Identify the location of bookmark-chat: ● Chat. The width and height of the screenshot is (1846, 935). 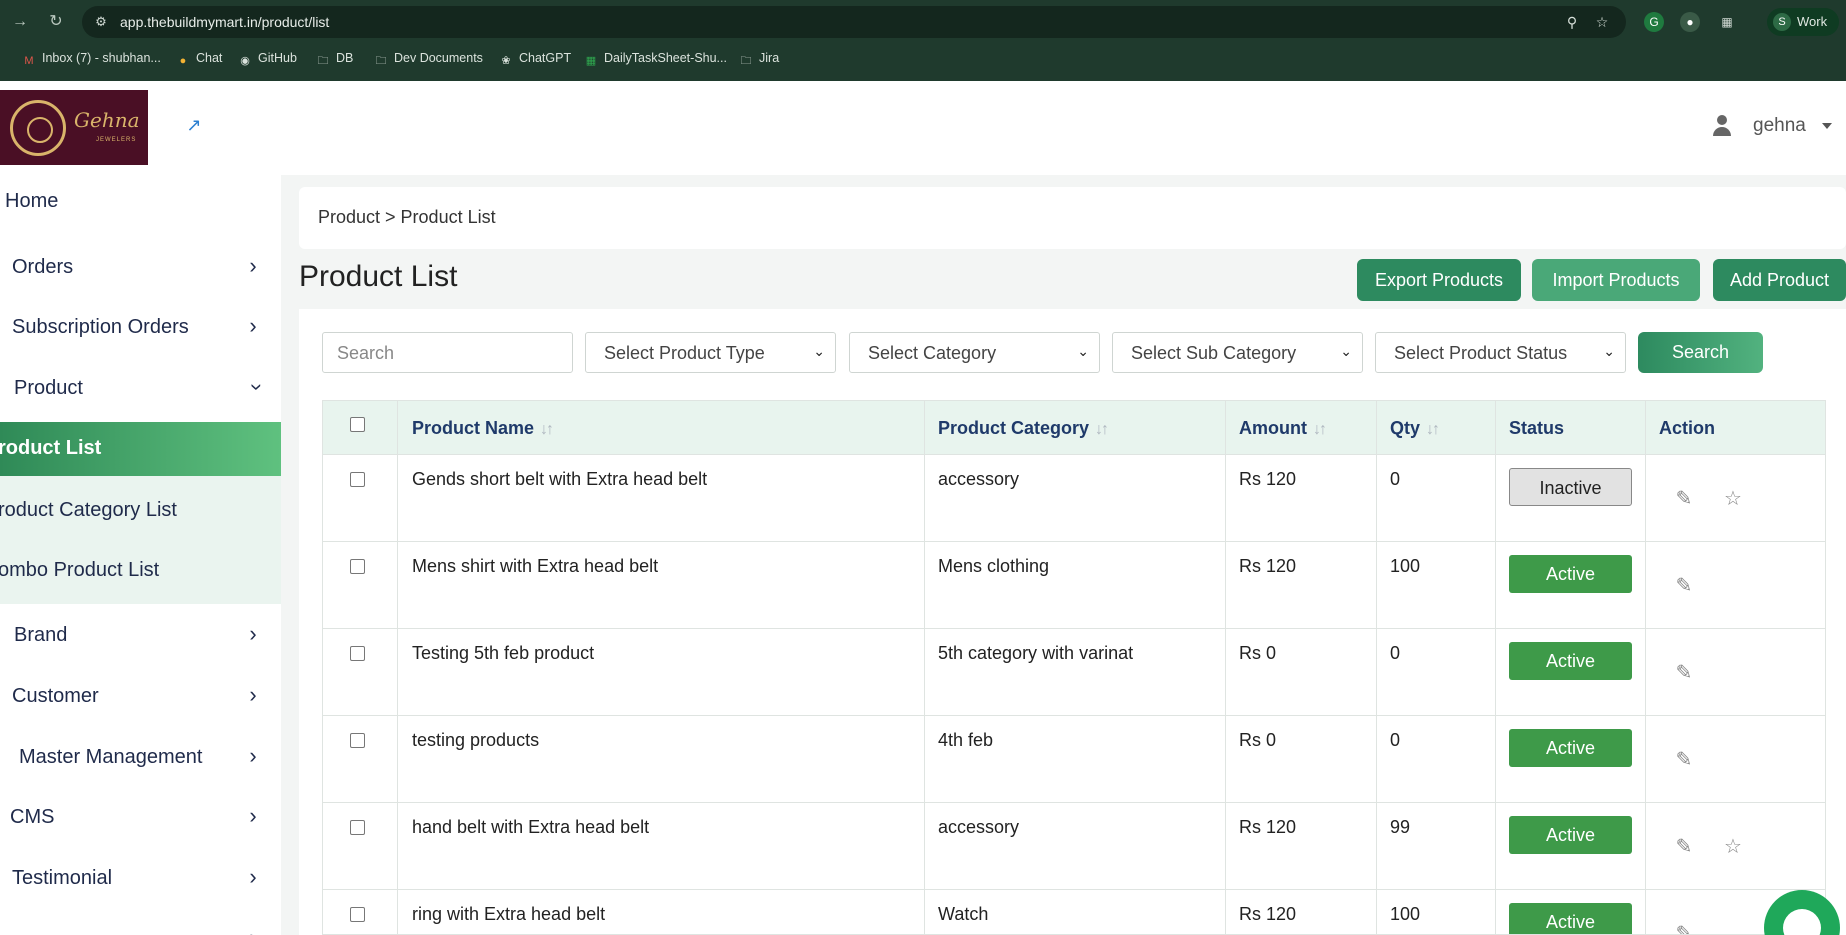
(199, 59).